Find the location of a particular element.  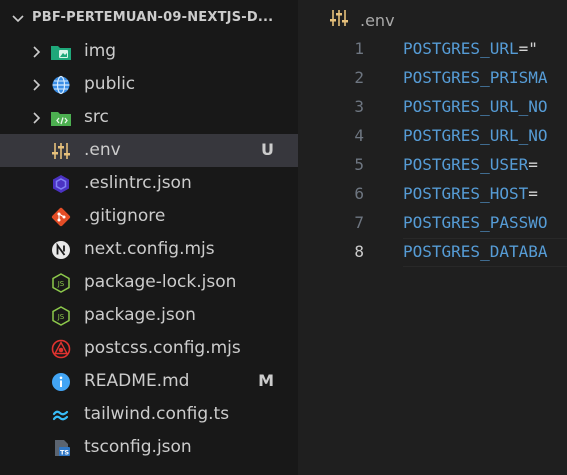

tree-item-label: postcss.config.mjs is located at coordinates (162, 348).